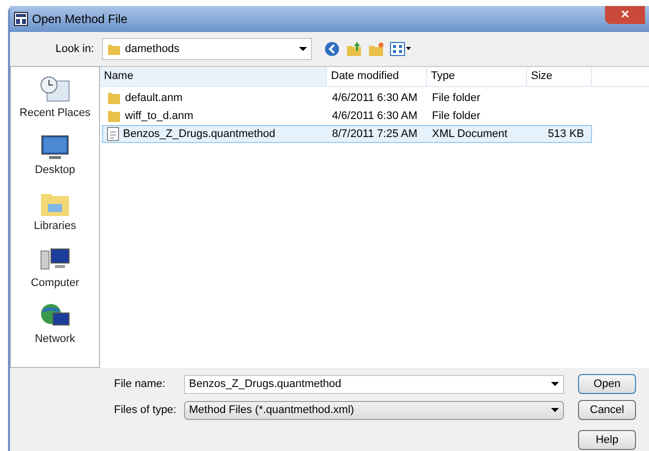 The image size is (649, 451). What do you see at coordinates (74, 49) in the screenshot?
I see `look-in-label: Look in:` at bounding box center [74, 49].